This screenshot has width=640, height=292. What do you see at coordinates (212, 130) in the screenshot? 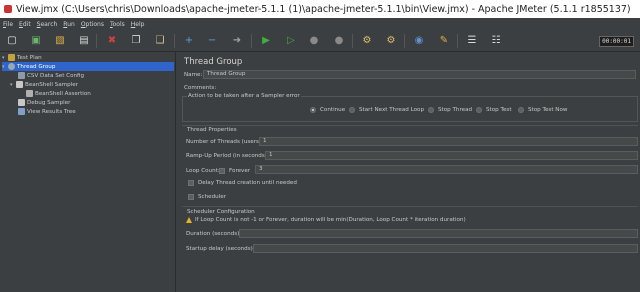
I see `thread-properties-heading: Thread Properties` at bounding box center [212, 130].